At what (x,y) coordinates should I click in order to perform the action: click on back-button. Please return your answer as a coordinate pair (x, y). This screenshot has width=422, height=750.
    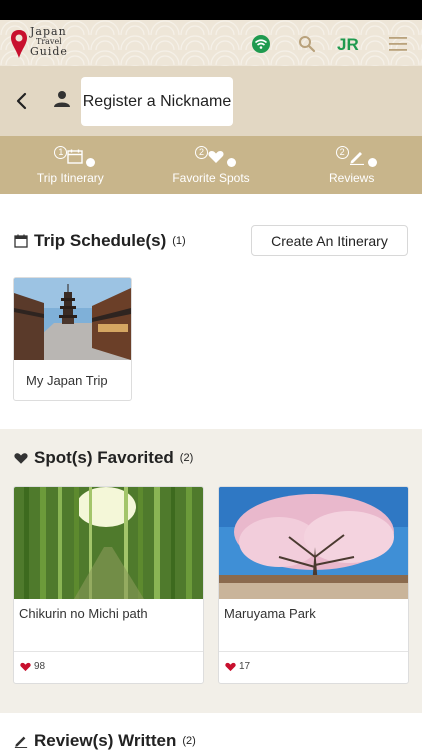
    Looking at the image, I should click on (22, 101).